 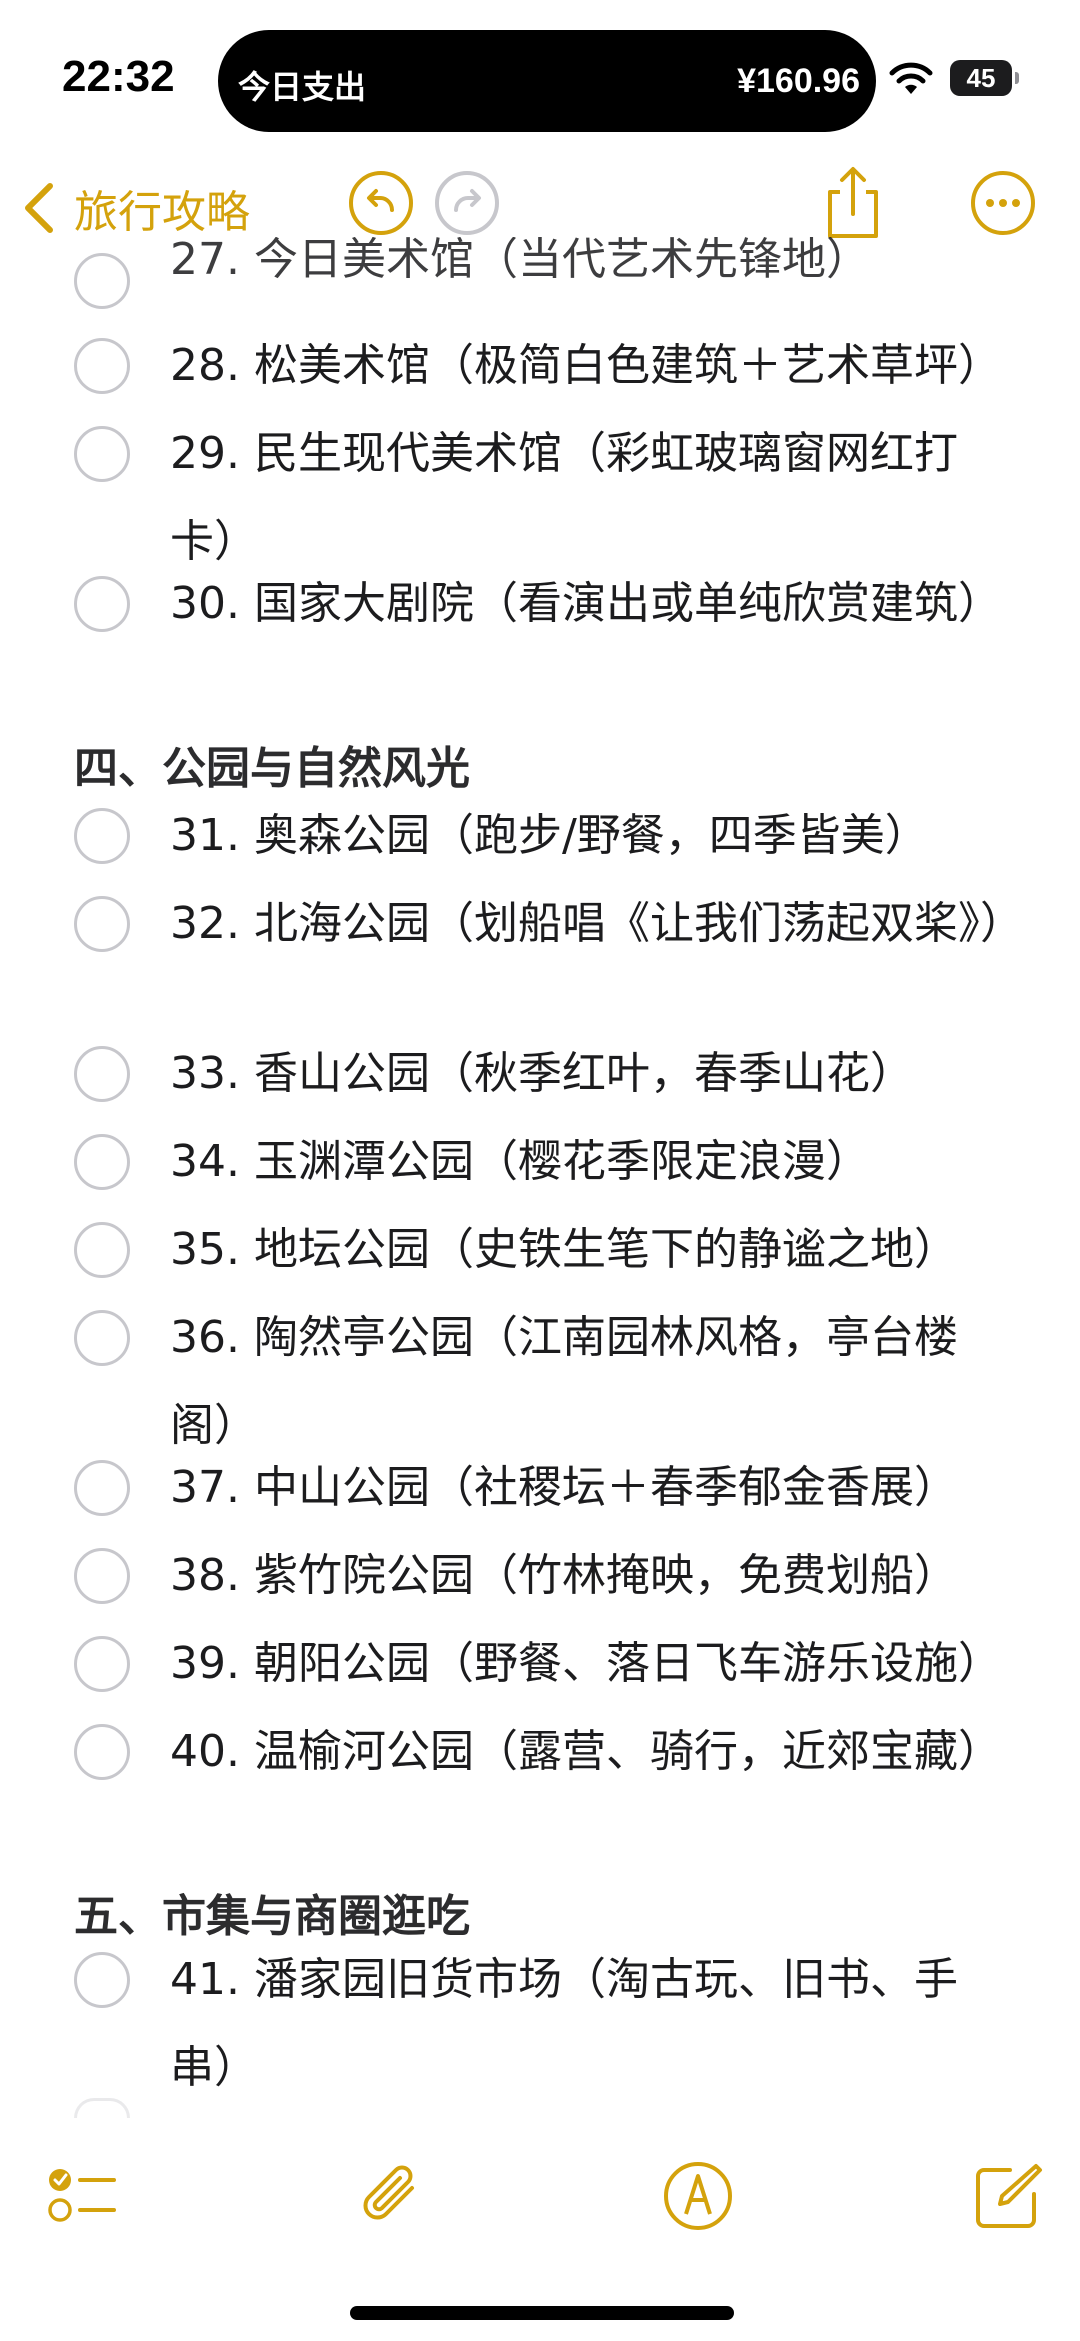 I want to click on bottom-toolbar, so click(x=540, y=2215).